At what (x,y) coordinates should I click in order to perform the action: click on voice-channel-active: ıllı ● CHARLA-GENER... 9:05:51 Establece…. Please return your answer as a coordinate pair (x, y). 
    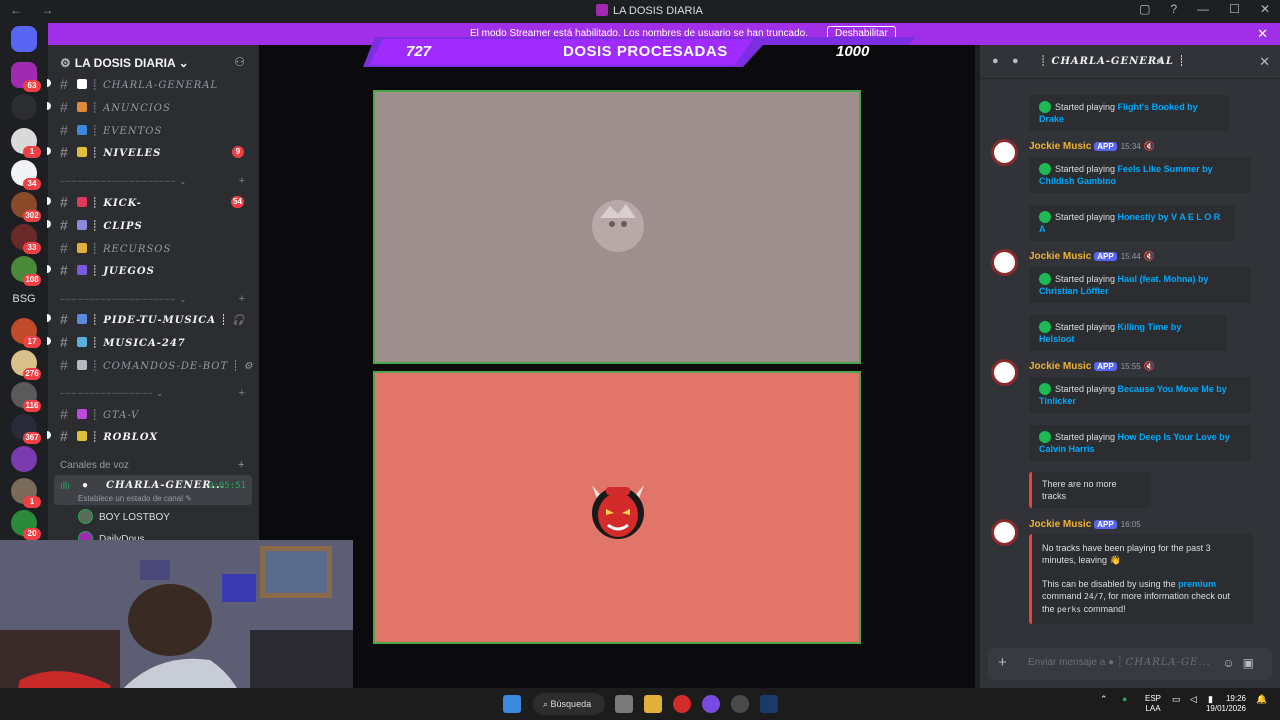
    Looking at the image, I should click on (153, 490).